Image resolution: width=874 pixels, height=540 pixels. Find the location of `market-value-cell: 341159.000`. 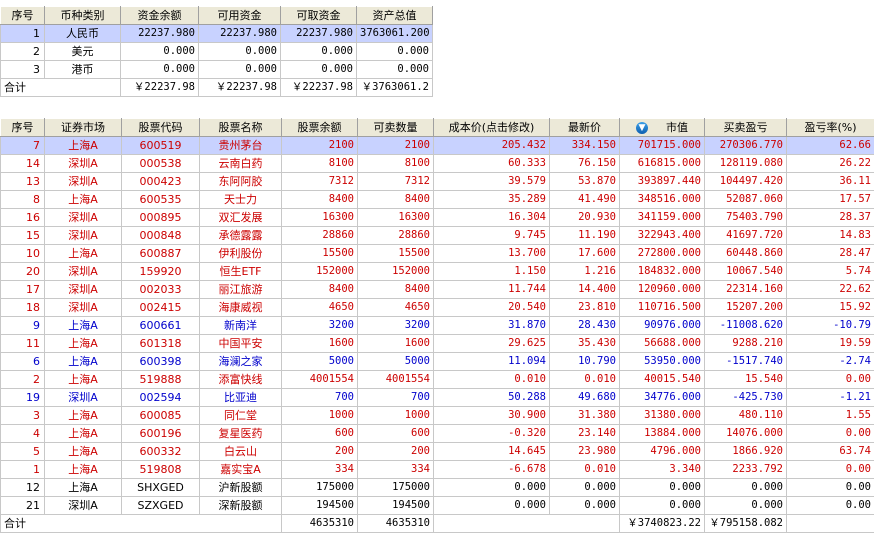

market-value-cell: 341159.000 is located at coordinates (662, 217).